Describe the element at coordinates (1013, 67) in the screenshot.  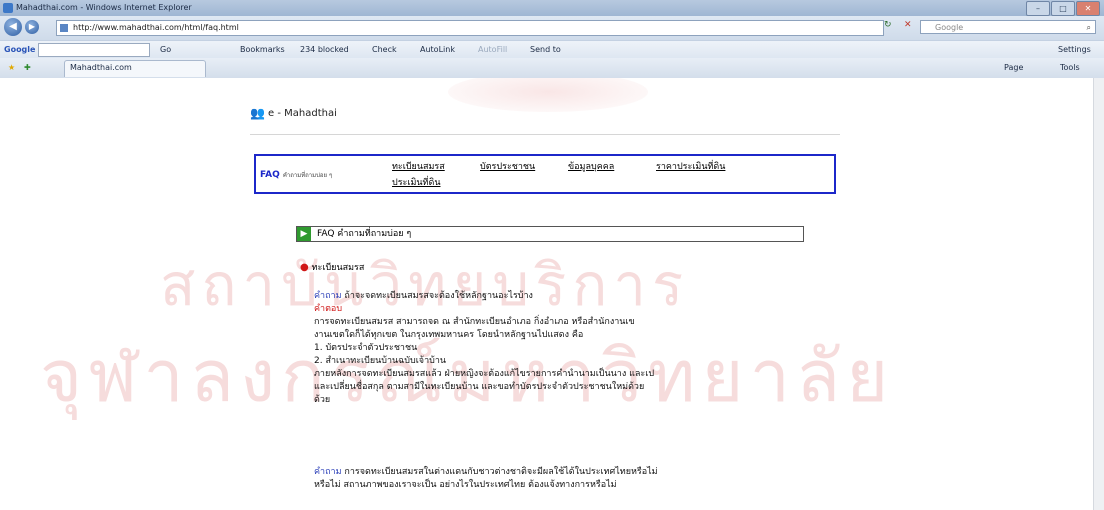
I see `page-menu: Page` at that location.